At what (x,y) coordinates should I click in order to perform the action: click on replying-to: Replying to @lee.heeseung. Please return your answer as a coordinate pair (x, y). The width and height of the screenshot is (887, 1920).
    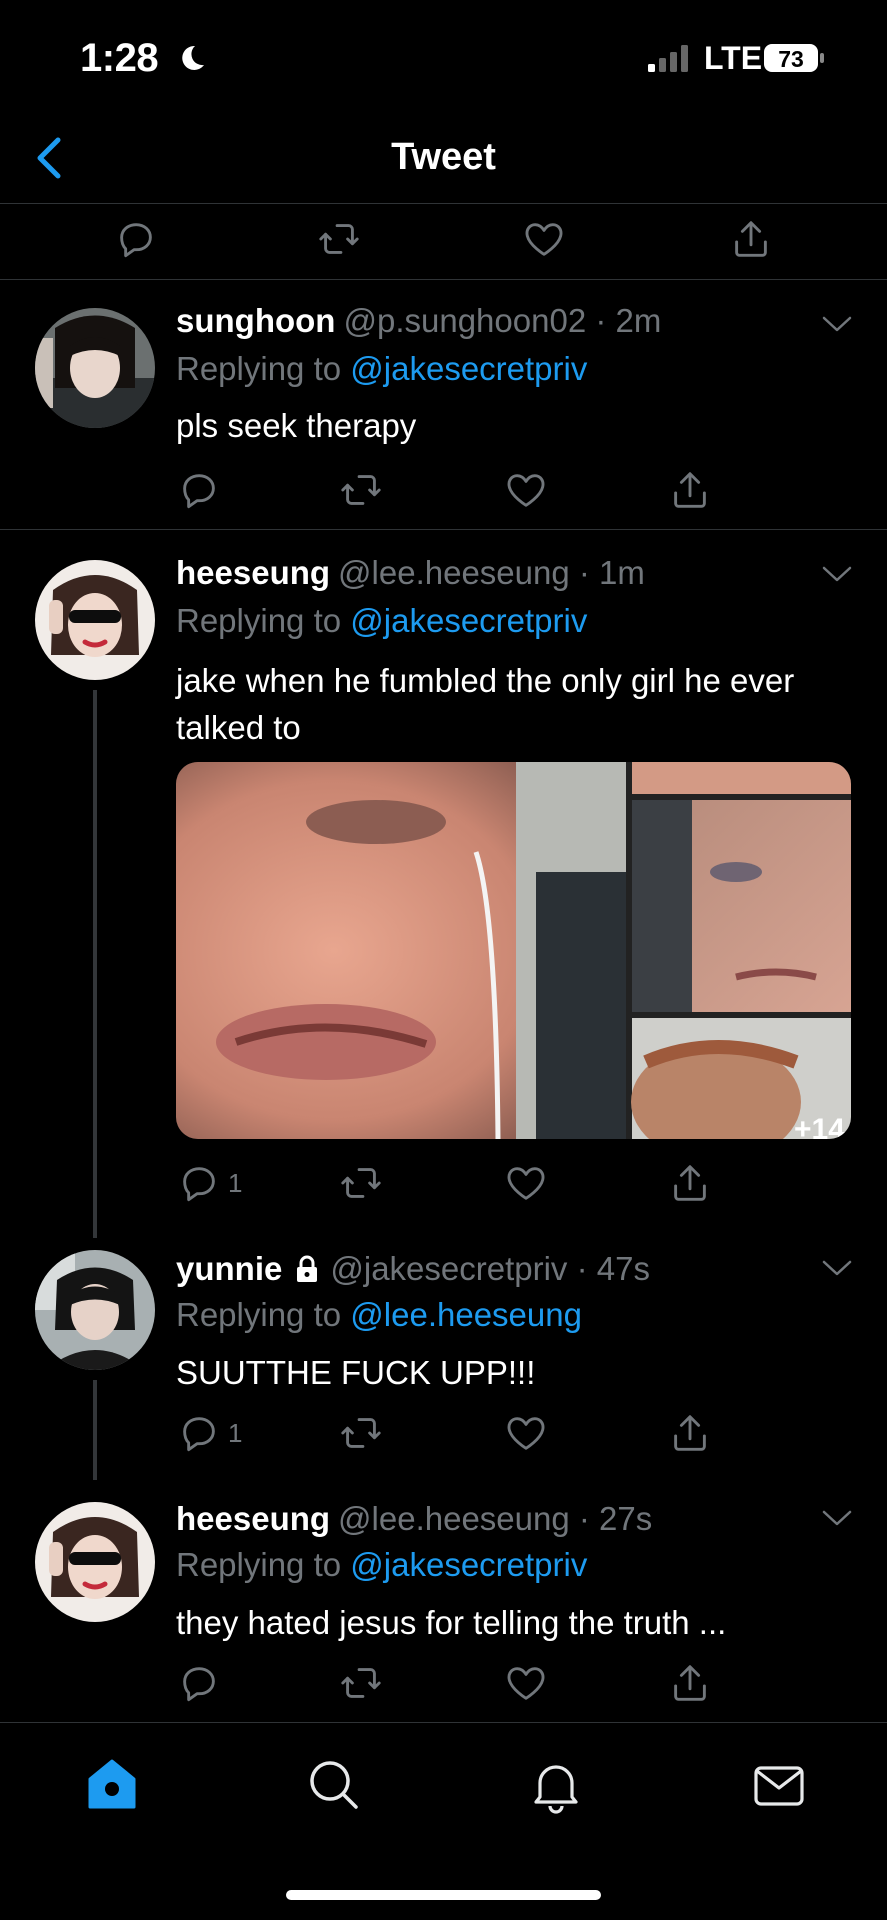
    Looking at the image, I should click on (379, 1315).